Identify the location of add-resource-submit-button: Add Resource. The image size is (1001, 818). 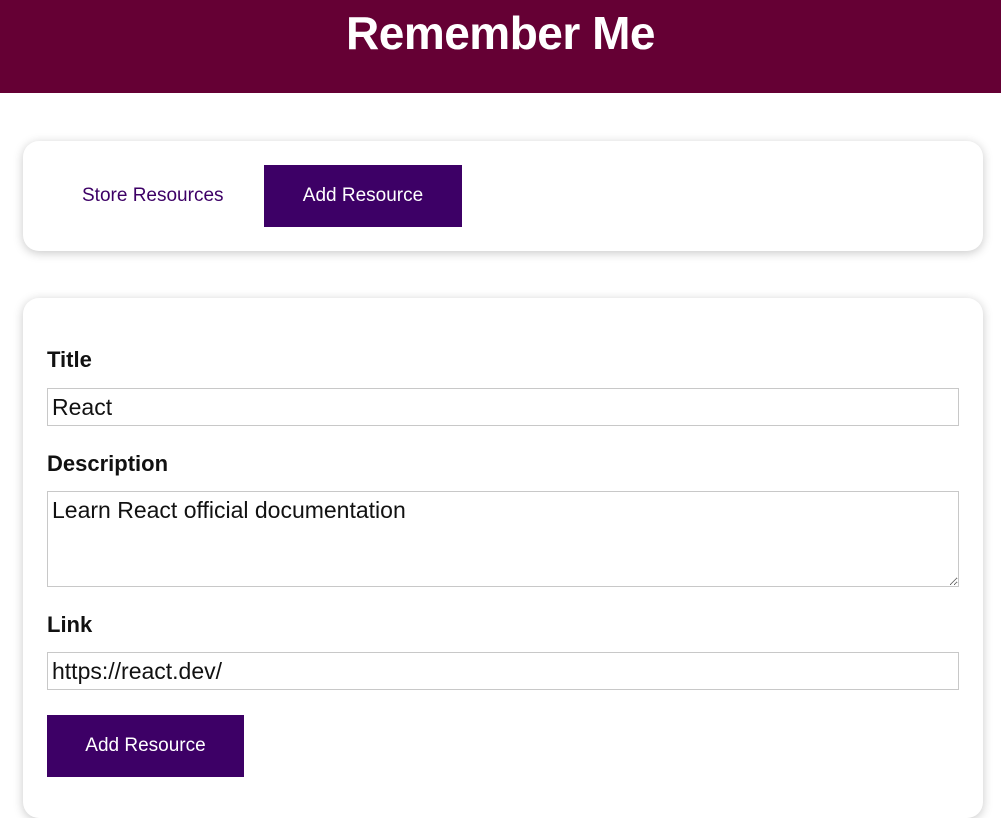
(145, 746).